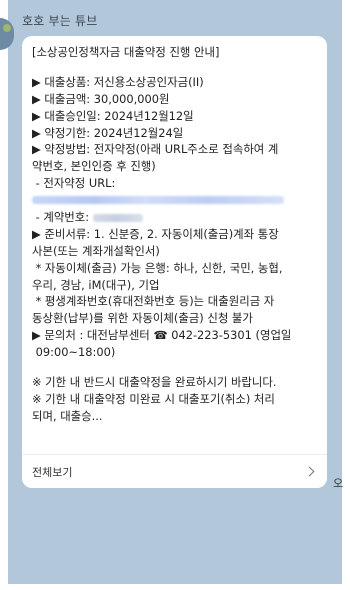  I want to click on url-line, so click(174, 200).